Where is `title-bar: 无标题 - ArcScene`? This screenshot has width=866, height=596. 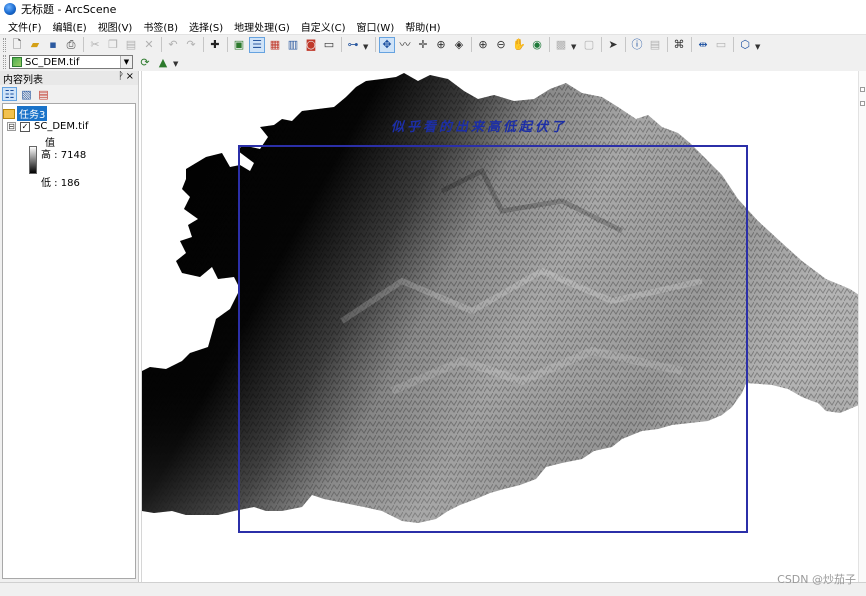
title-bar: 无标题 - ArcScene is located at coordinates (433, 9).